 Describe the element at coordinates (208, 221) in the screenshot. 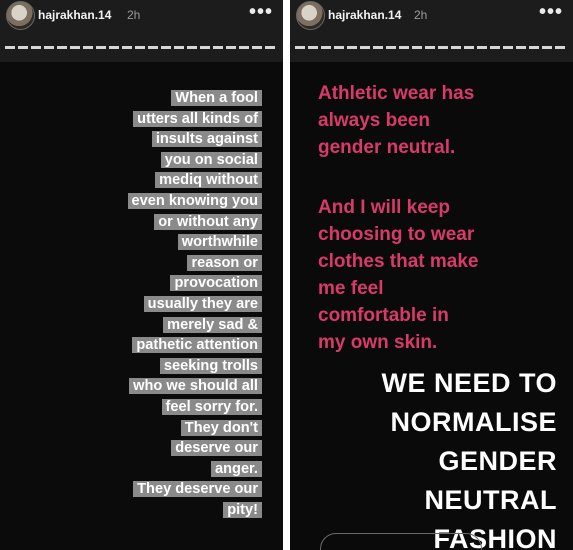

I see `story-text-line: or without any` at that location.